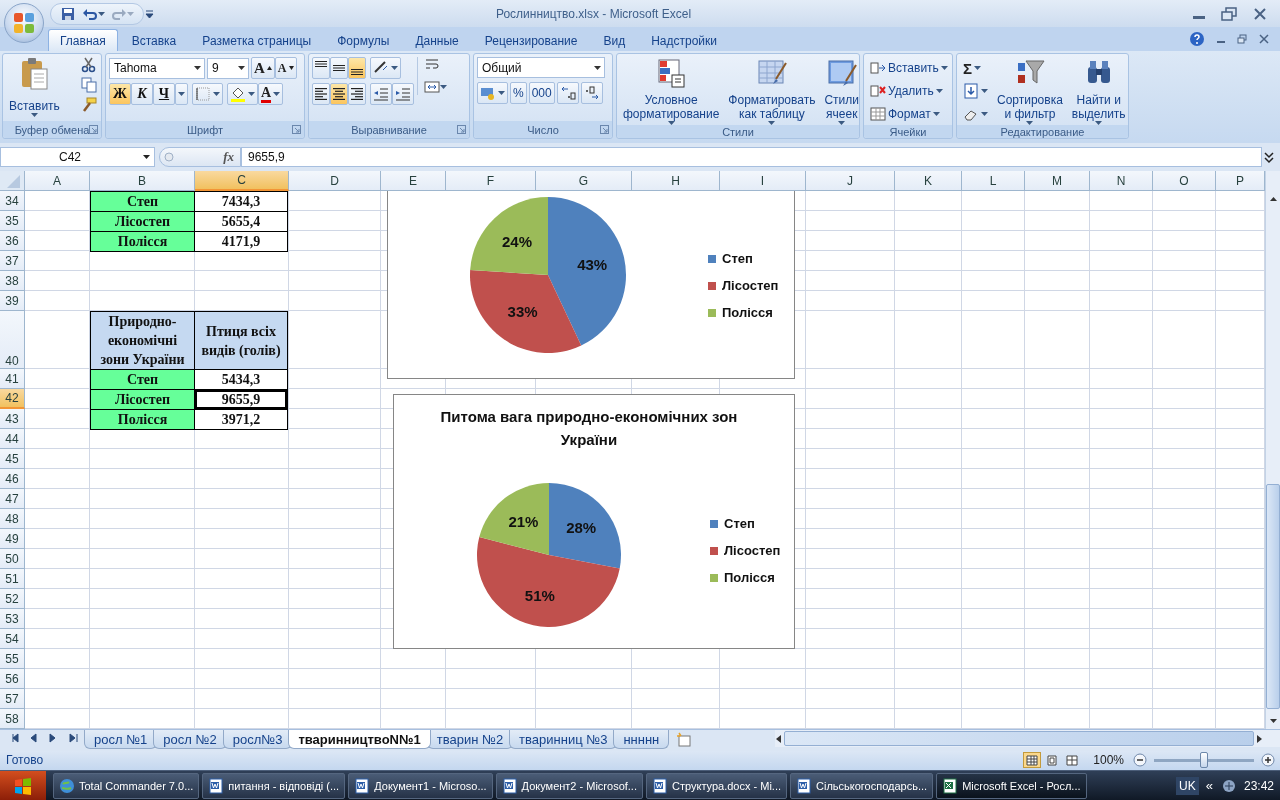 This screenshot has height=800, width=1280. I want to click on insert-function-button: fx, so click(200, 157).